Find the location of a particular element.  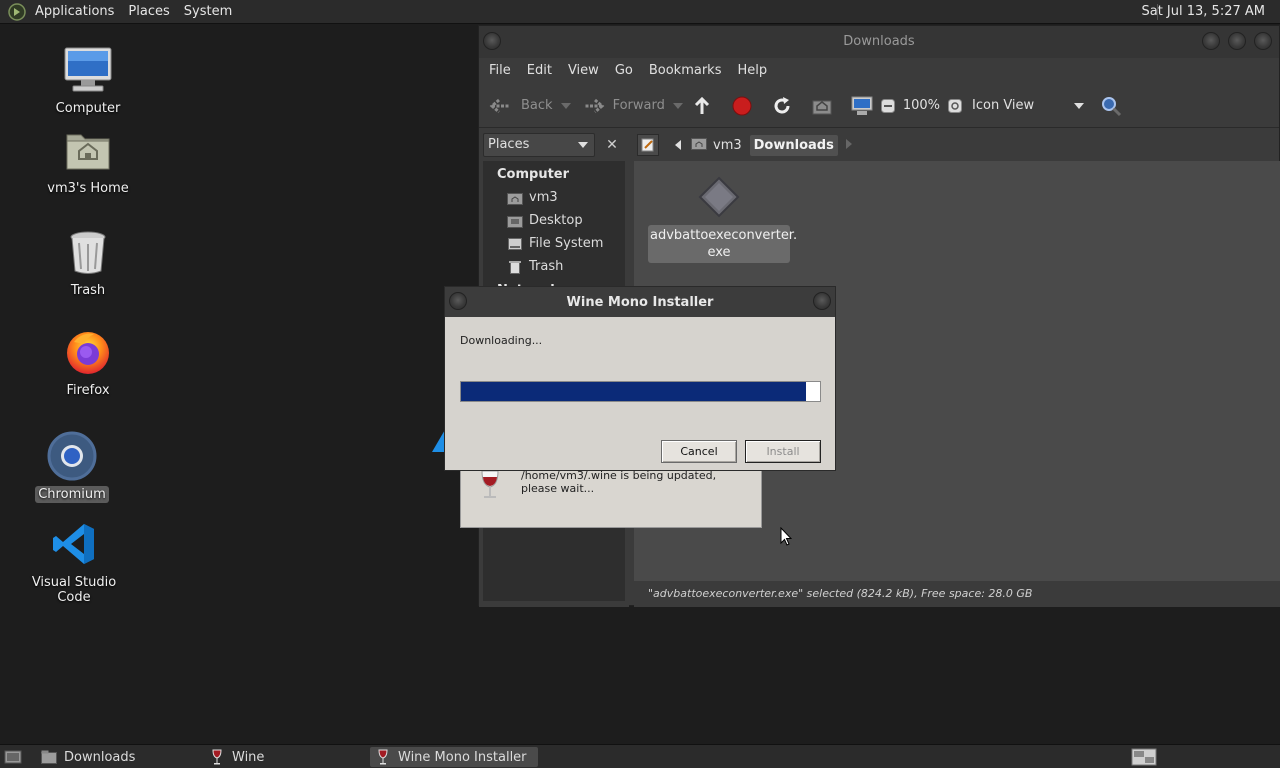

path-scroll-left-icon is located at coordinates (678, 145).